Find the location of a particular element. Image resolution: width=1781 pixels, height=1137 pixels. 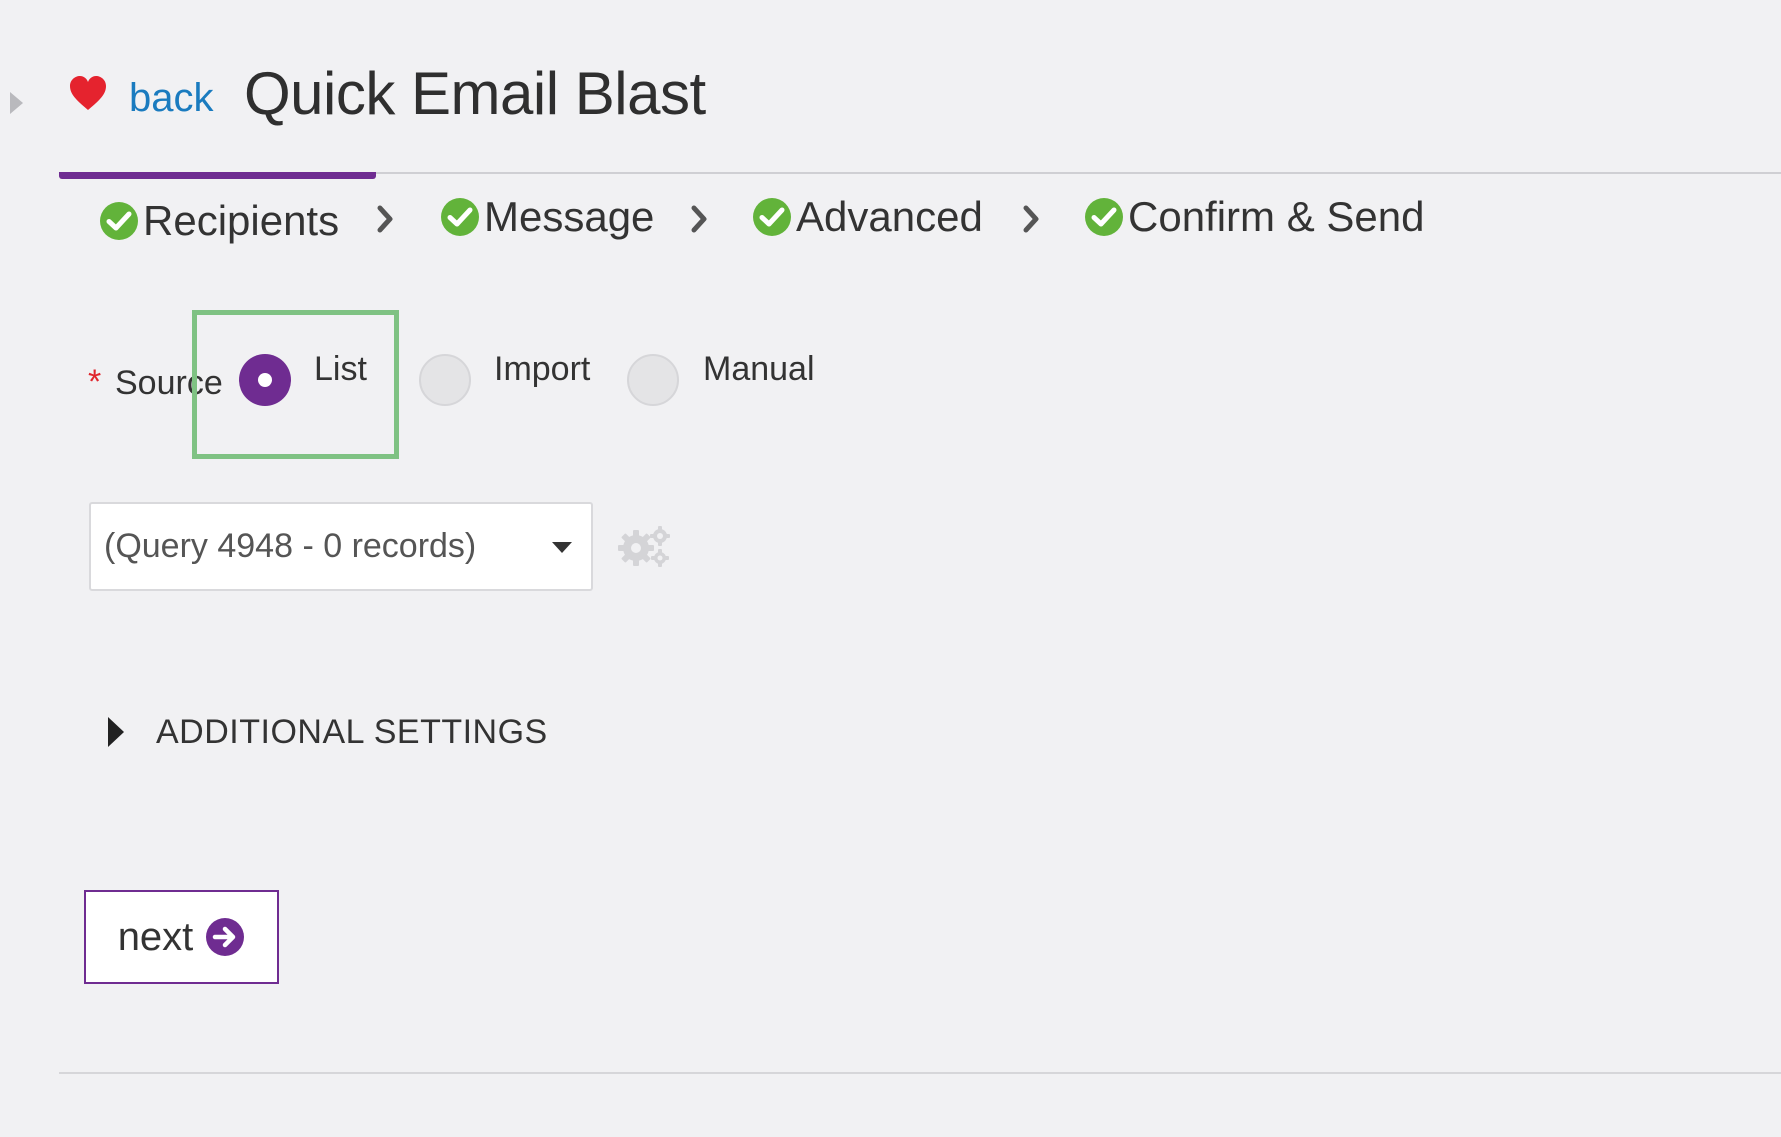

source-label: Source is located at coordinates (169, 383).